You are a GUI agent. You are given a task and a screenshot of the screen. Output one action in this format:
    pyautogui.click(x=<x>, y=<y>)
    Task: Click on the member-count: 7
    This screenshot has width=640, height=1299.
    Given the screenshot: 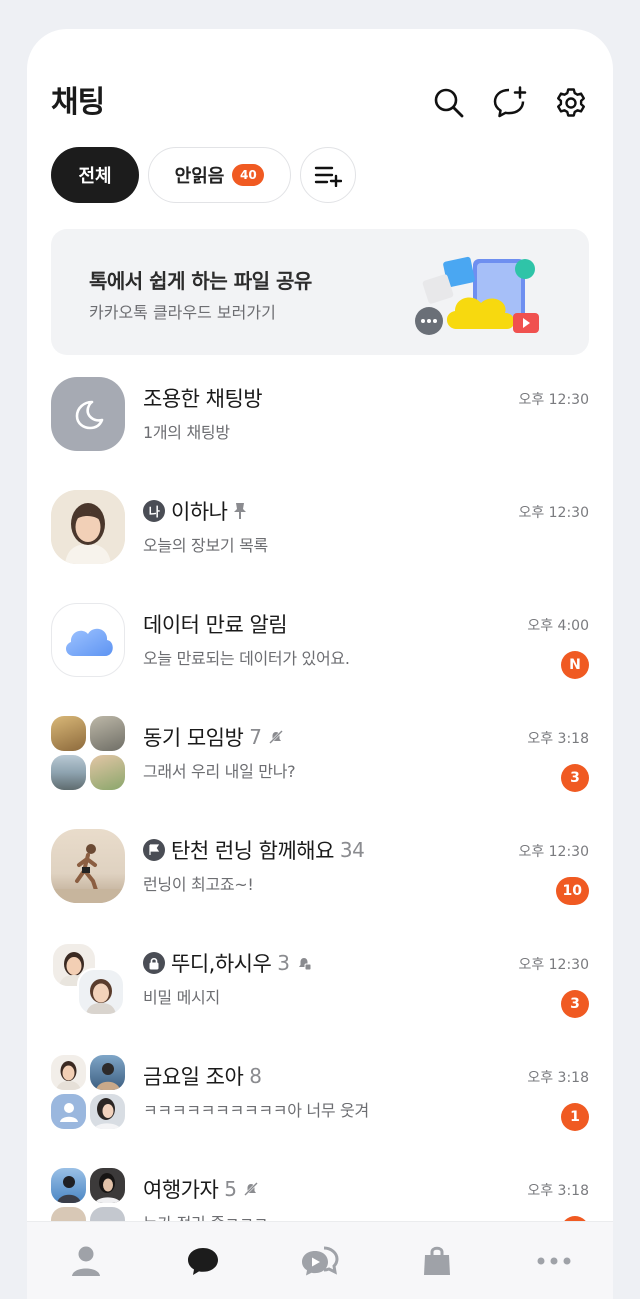 What is the action you would take?
    pyautogui.click(x=255, y=737)
    